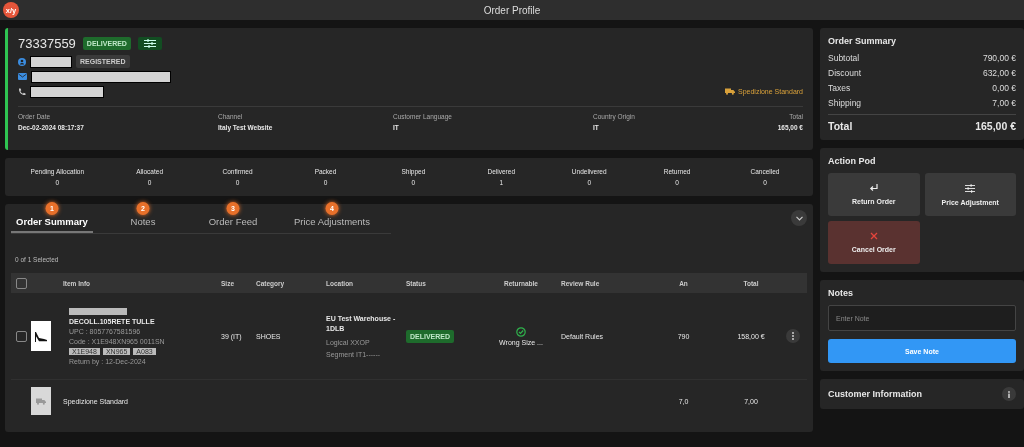  What do you see at coordinates (845, 103) in the screenshot?
I see `summary-label: Shipping` at bounding box center [845, 103].